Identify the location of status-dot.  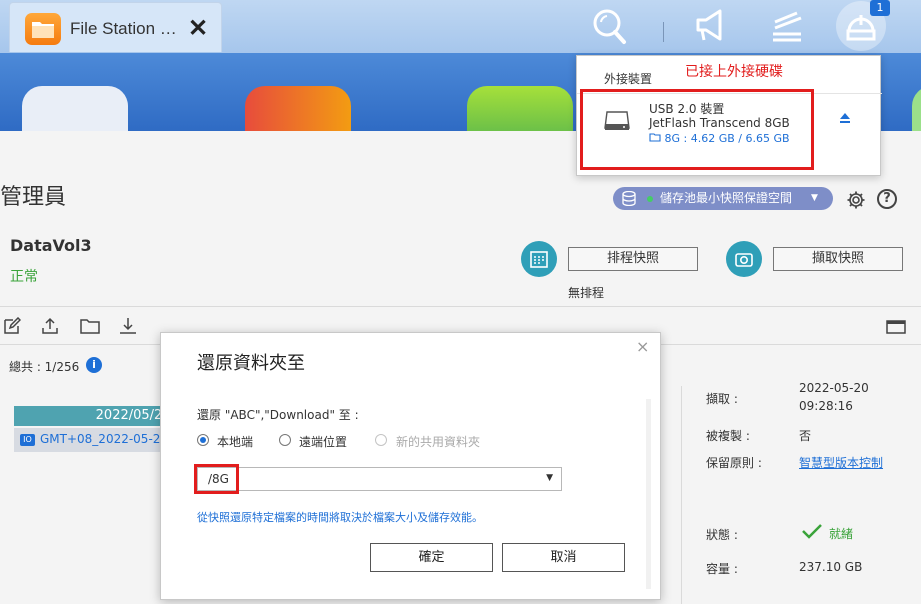
(650, 199).